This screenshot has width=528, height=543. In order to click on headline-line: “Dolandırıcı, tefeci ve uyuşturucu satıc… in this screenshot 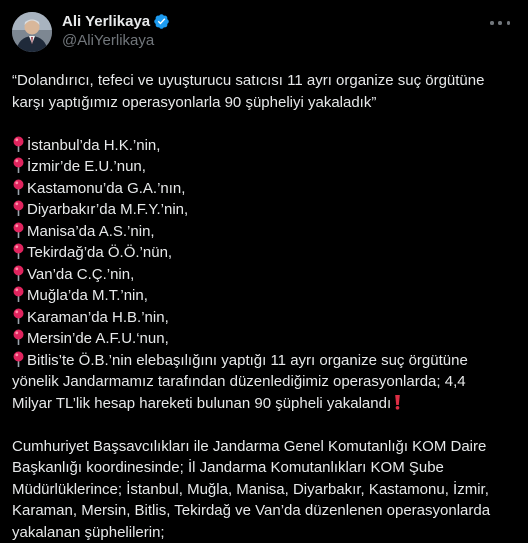, I will do `click(263, 81)`.